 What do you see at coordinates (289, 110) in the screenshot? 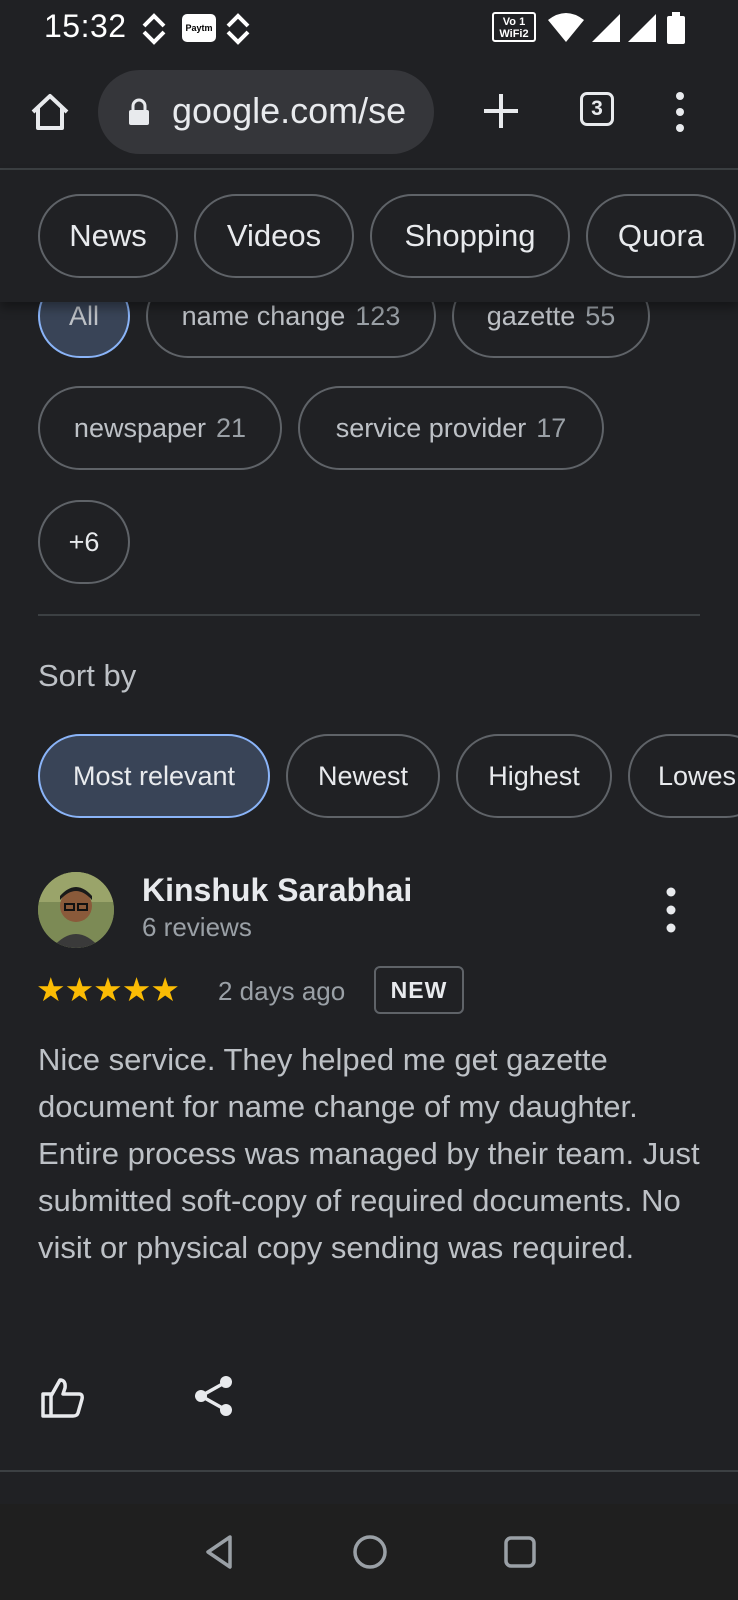
I see `url-text: google.com/se` at bounding box center [289, 110].